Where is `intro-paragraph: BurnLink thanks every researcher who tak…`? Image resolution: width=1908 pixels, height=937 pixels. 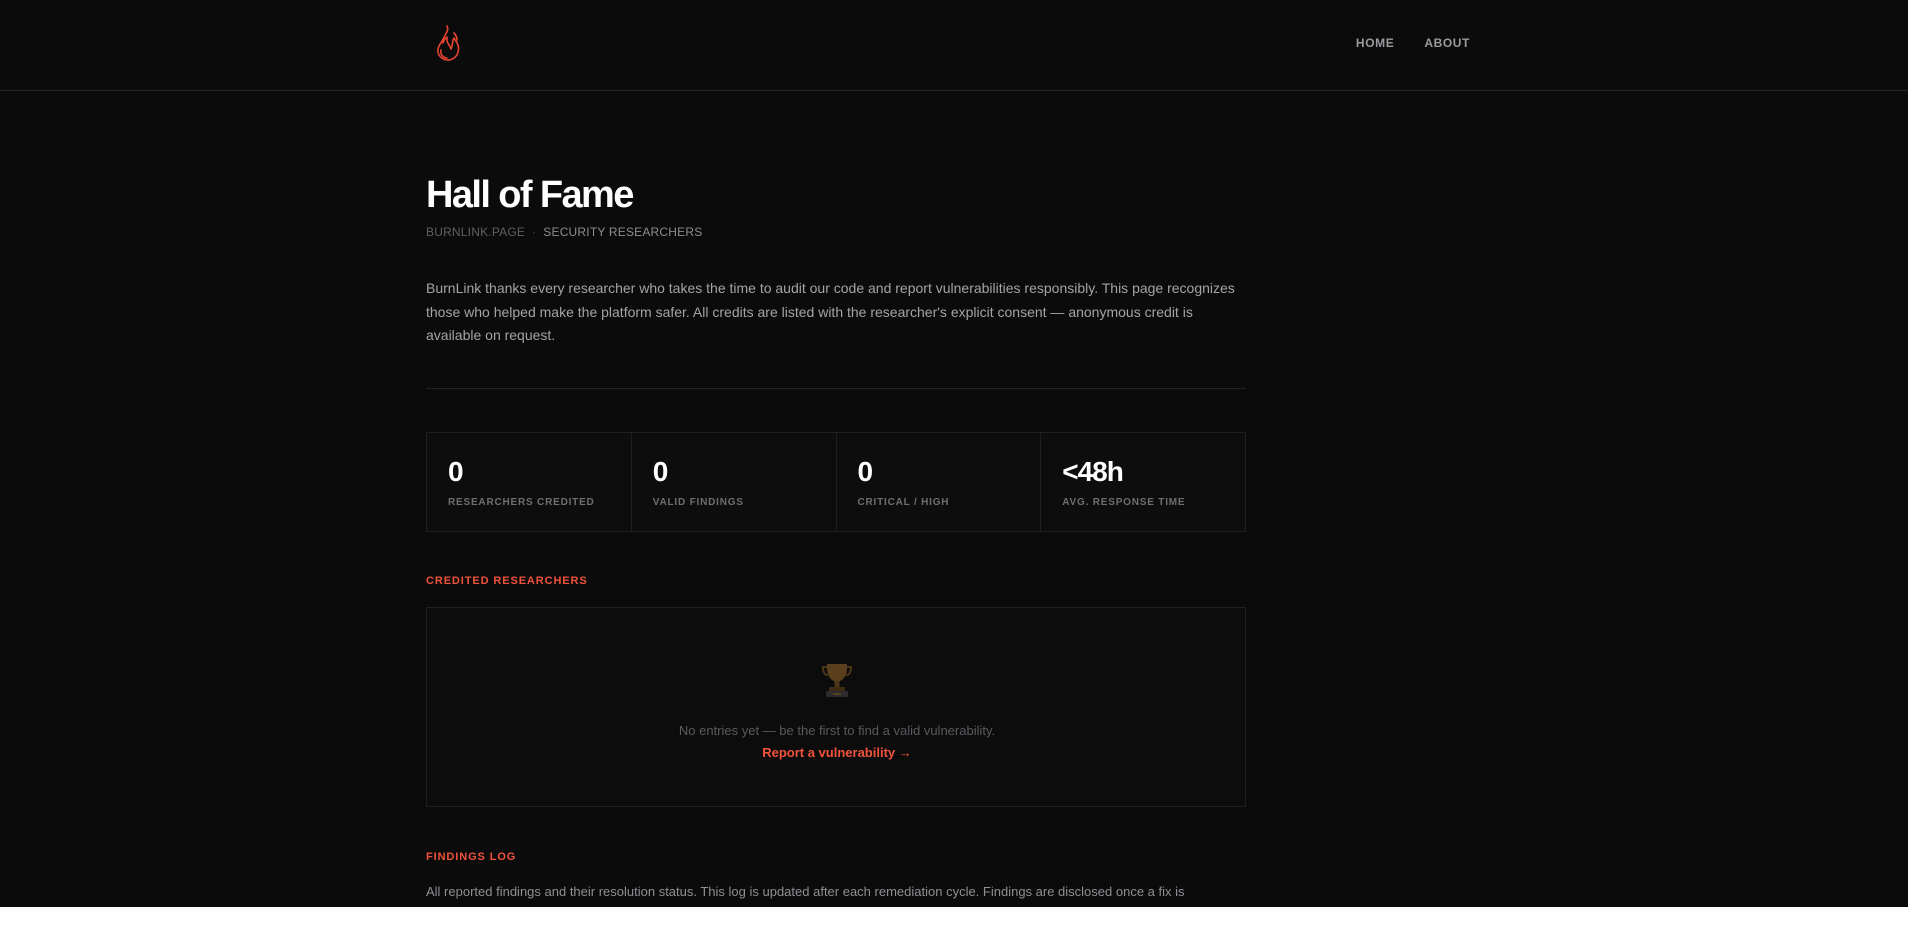
intro-paragraph: BurnLink thanks every researcher who tak… is located at coordinates (830, 311).